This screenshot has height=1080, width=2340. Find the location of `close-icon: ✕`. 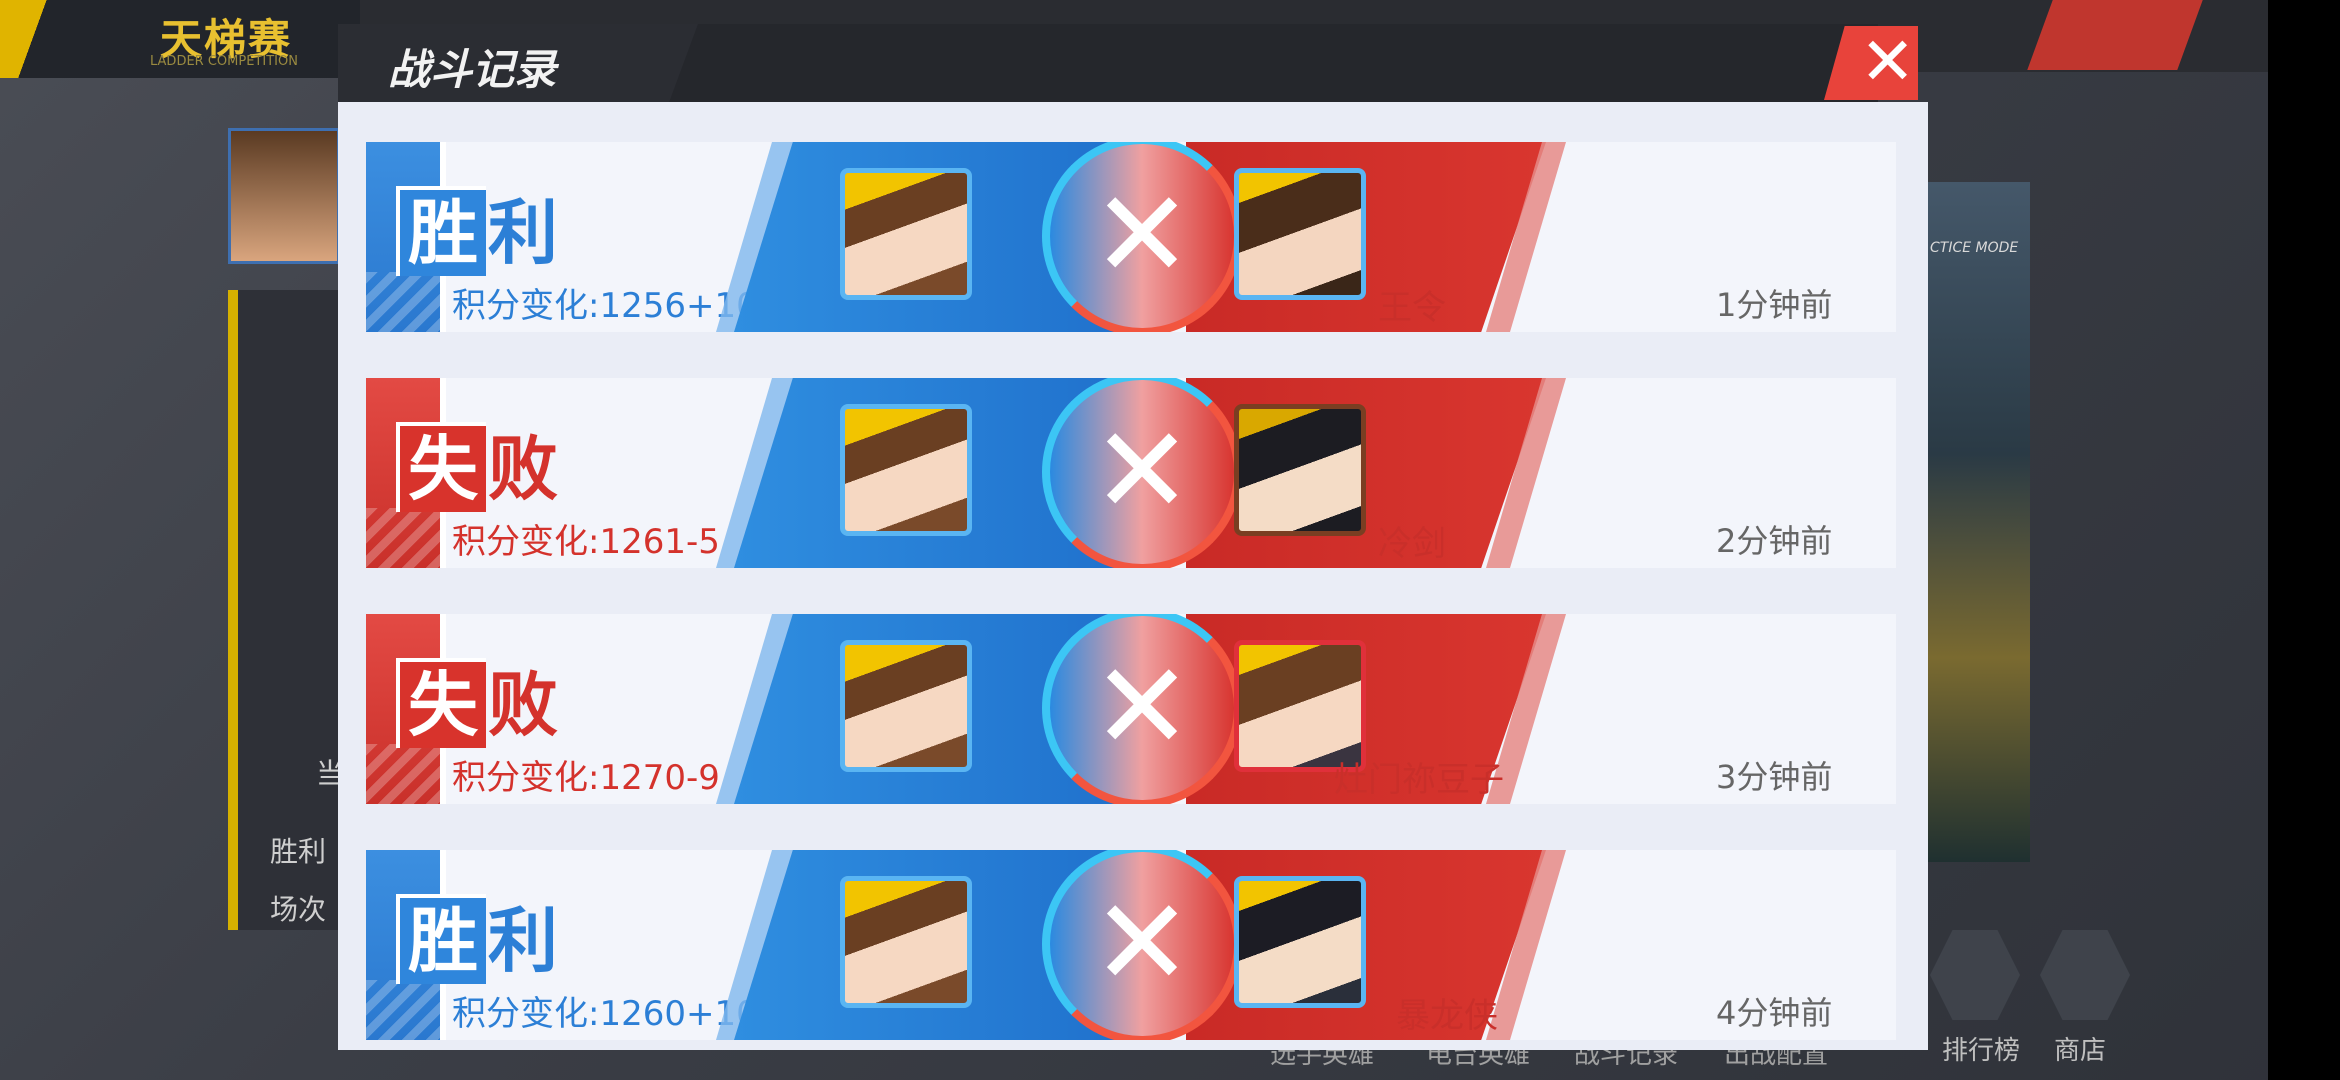

close-icon: ✕ is located at coordinates (1887, 63).